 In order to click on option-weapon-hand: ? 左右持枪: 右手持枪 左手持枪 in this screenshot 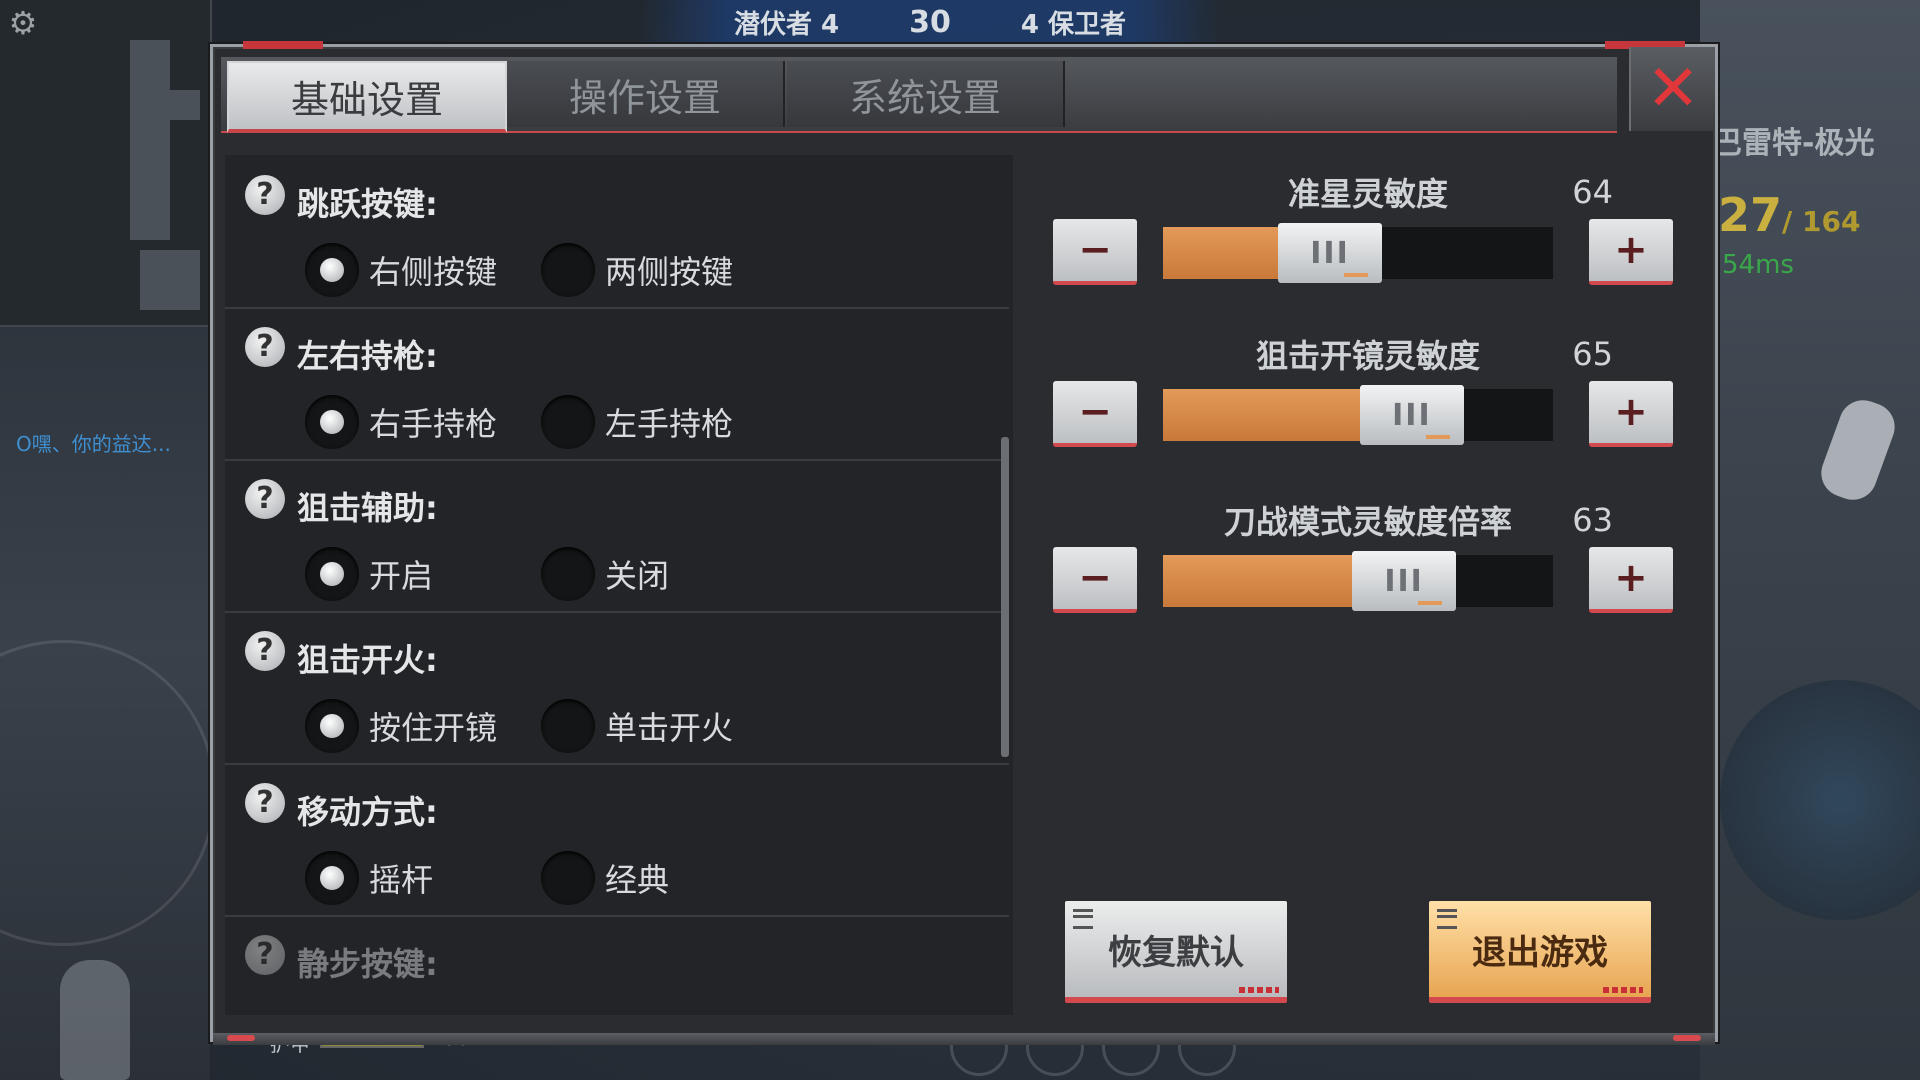, I will do `click(617, 384)`.